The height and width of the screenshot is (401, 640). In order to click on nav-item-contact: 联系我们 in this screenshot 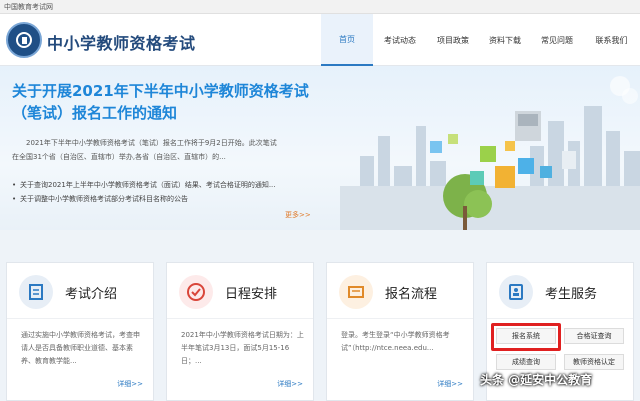, I will do `click(611, 40)`.